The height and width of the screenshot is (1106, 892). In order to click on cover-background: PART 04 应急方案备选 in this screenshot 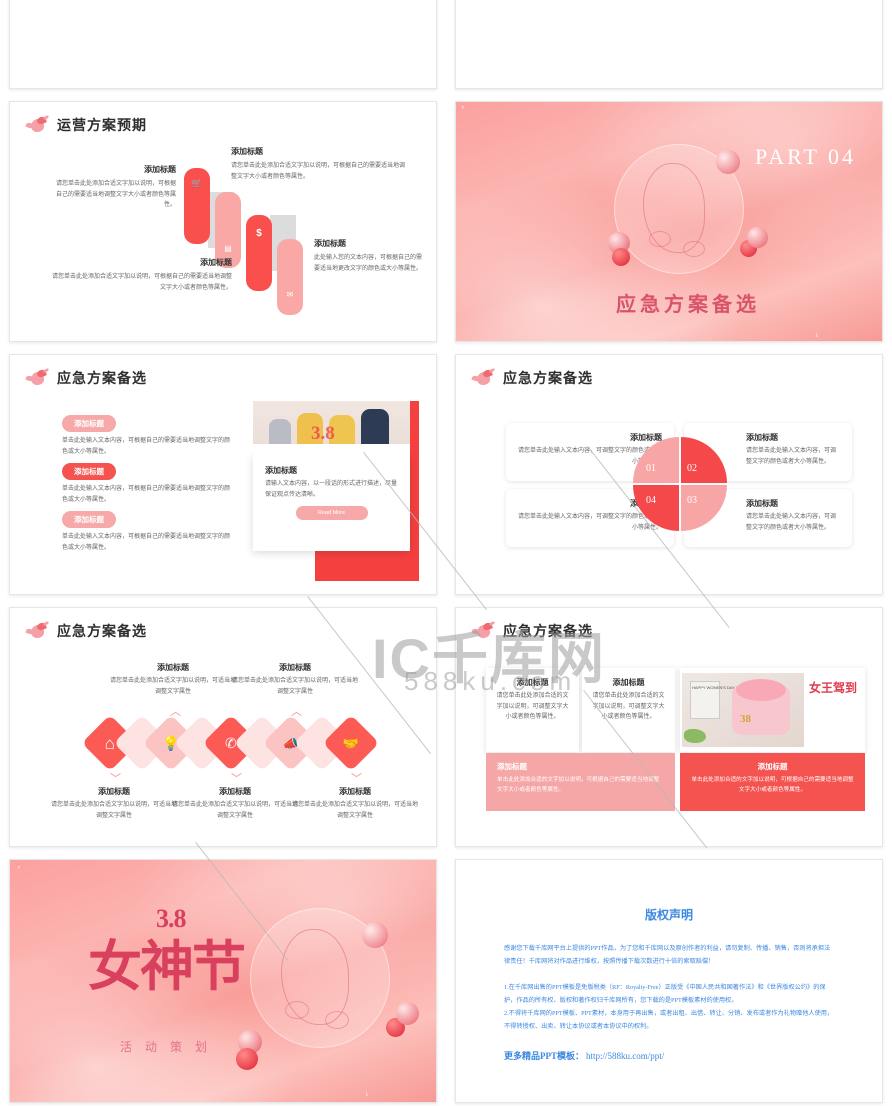, I will do `click(669, 221)`.